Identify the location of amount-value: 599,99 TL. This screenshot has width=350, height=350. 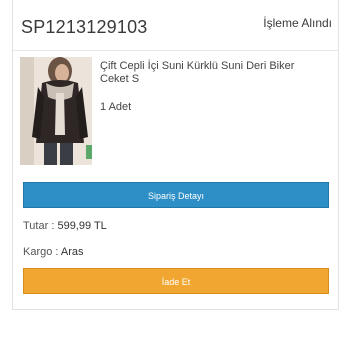
(82, 226).